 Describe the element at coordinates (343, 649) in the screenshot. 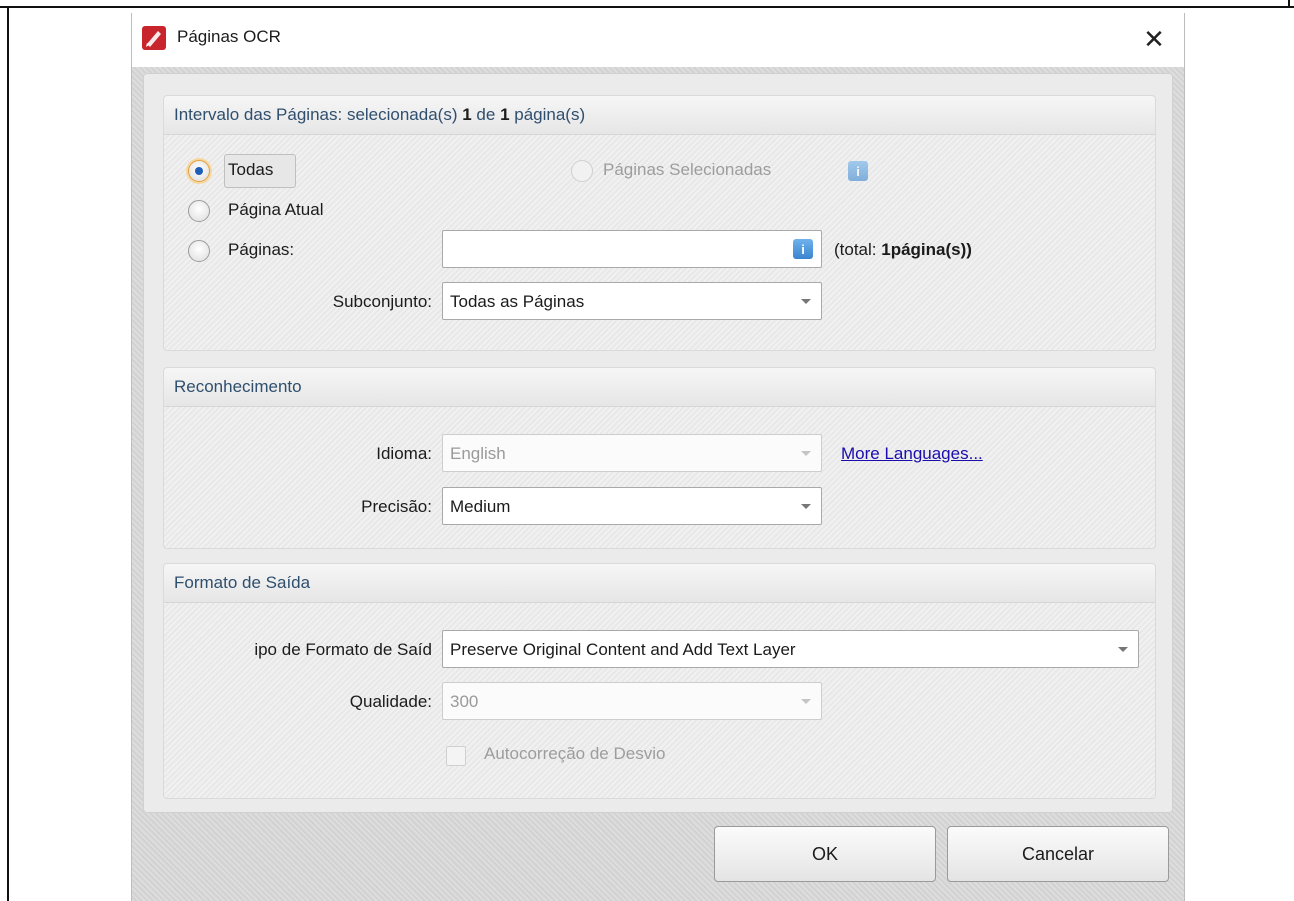

I see `format-type-label: ipo de Formato de Saíd` at that location.